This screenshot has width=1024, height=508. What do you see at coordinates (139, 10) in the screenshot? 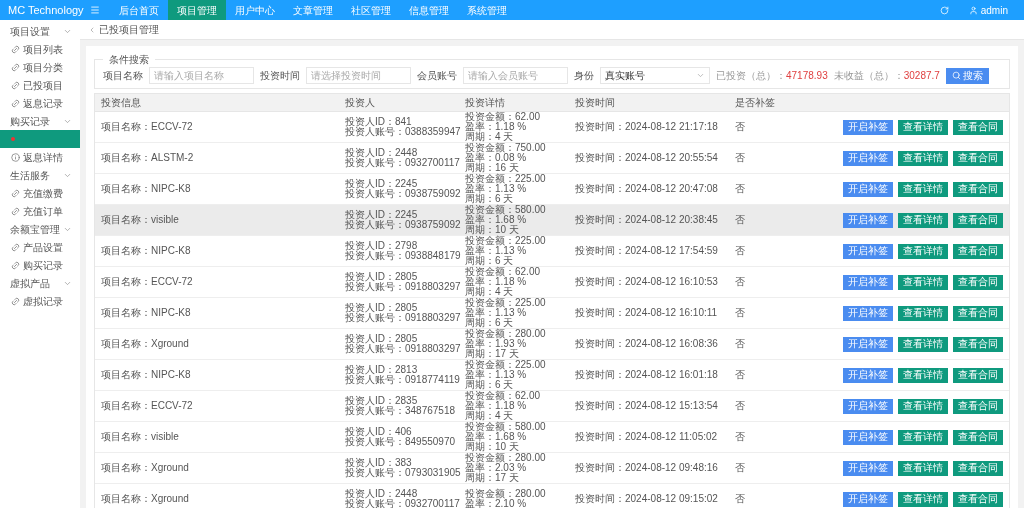
I see `nav-tab: 后台首页` at bounding box center [139, 10].